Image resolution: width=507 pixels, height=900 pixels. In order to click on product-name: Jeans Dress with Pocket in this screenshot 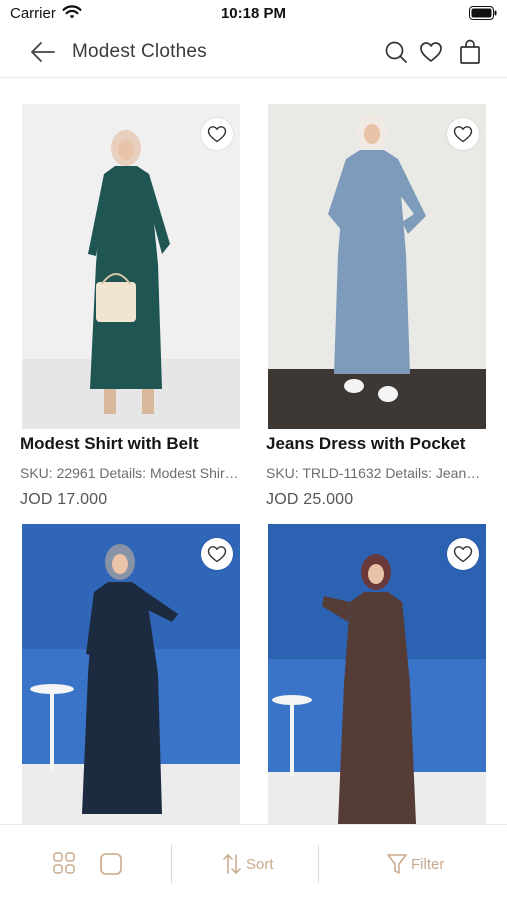, I will do `click(379, 444)`.